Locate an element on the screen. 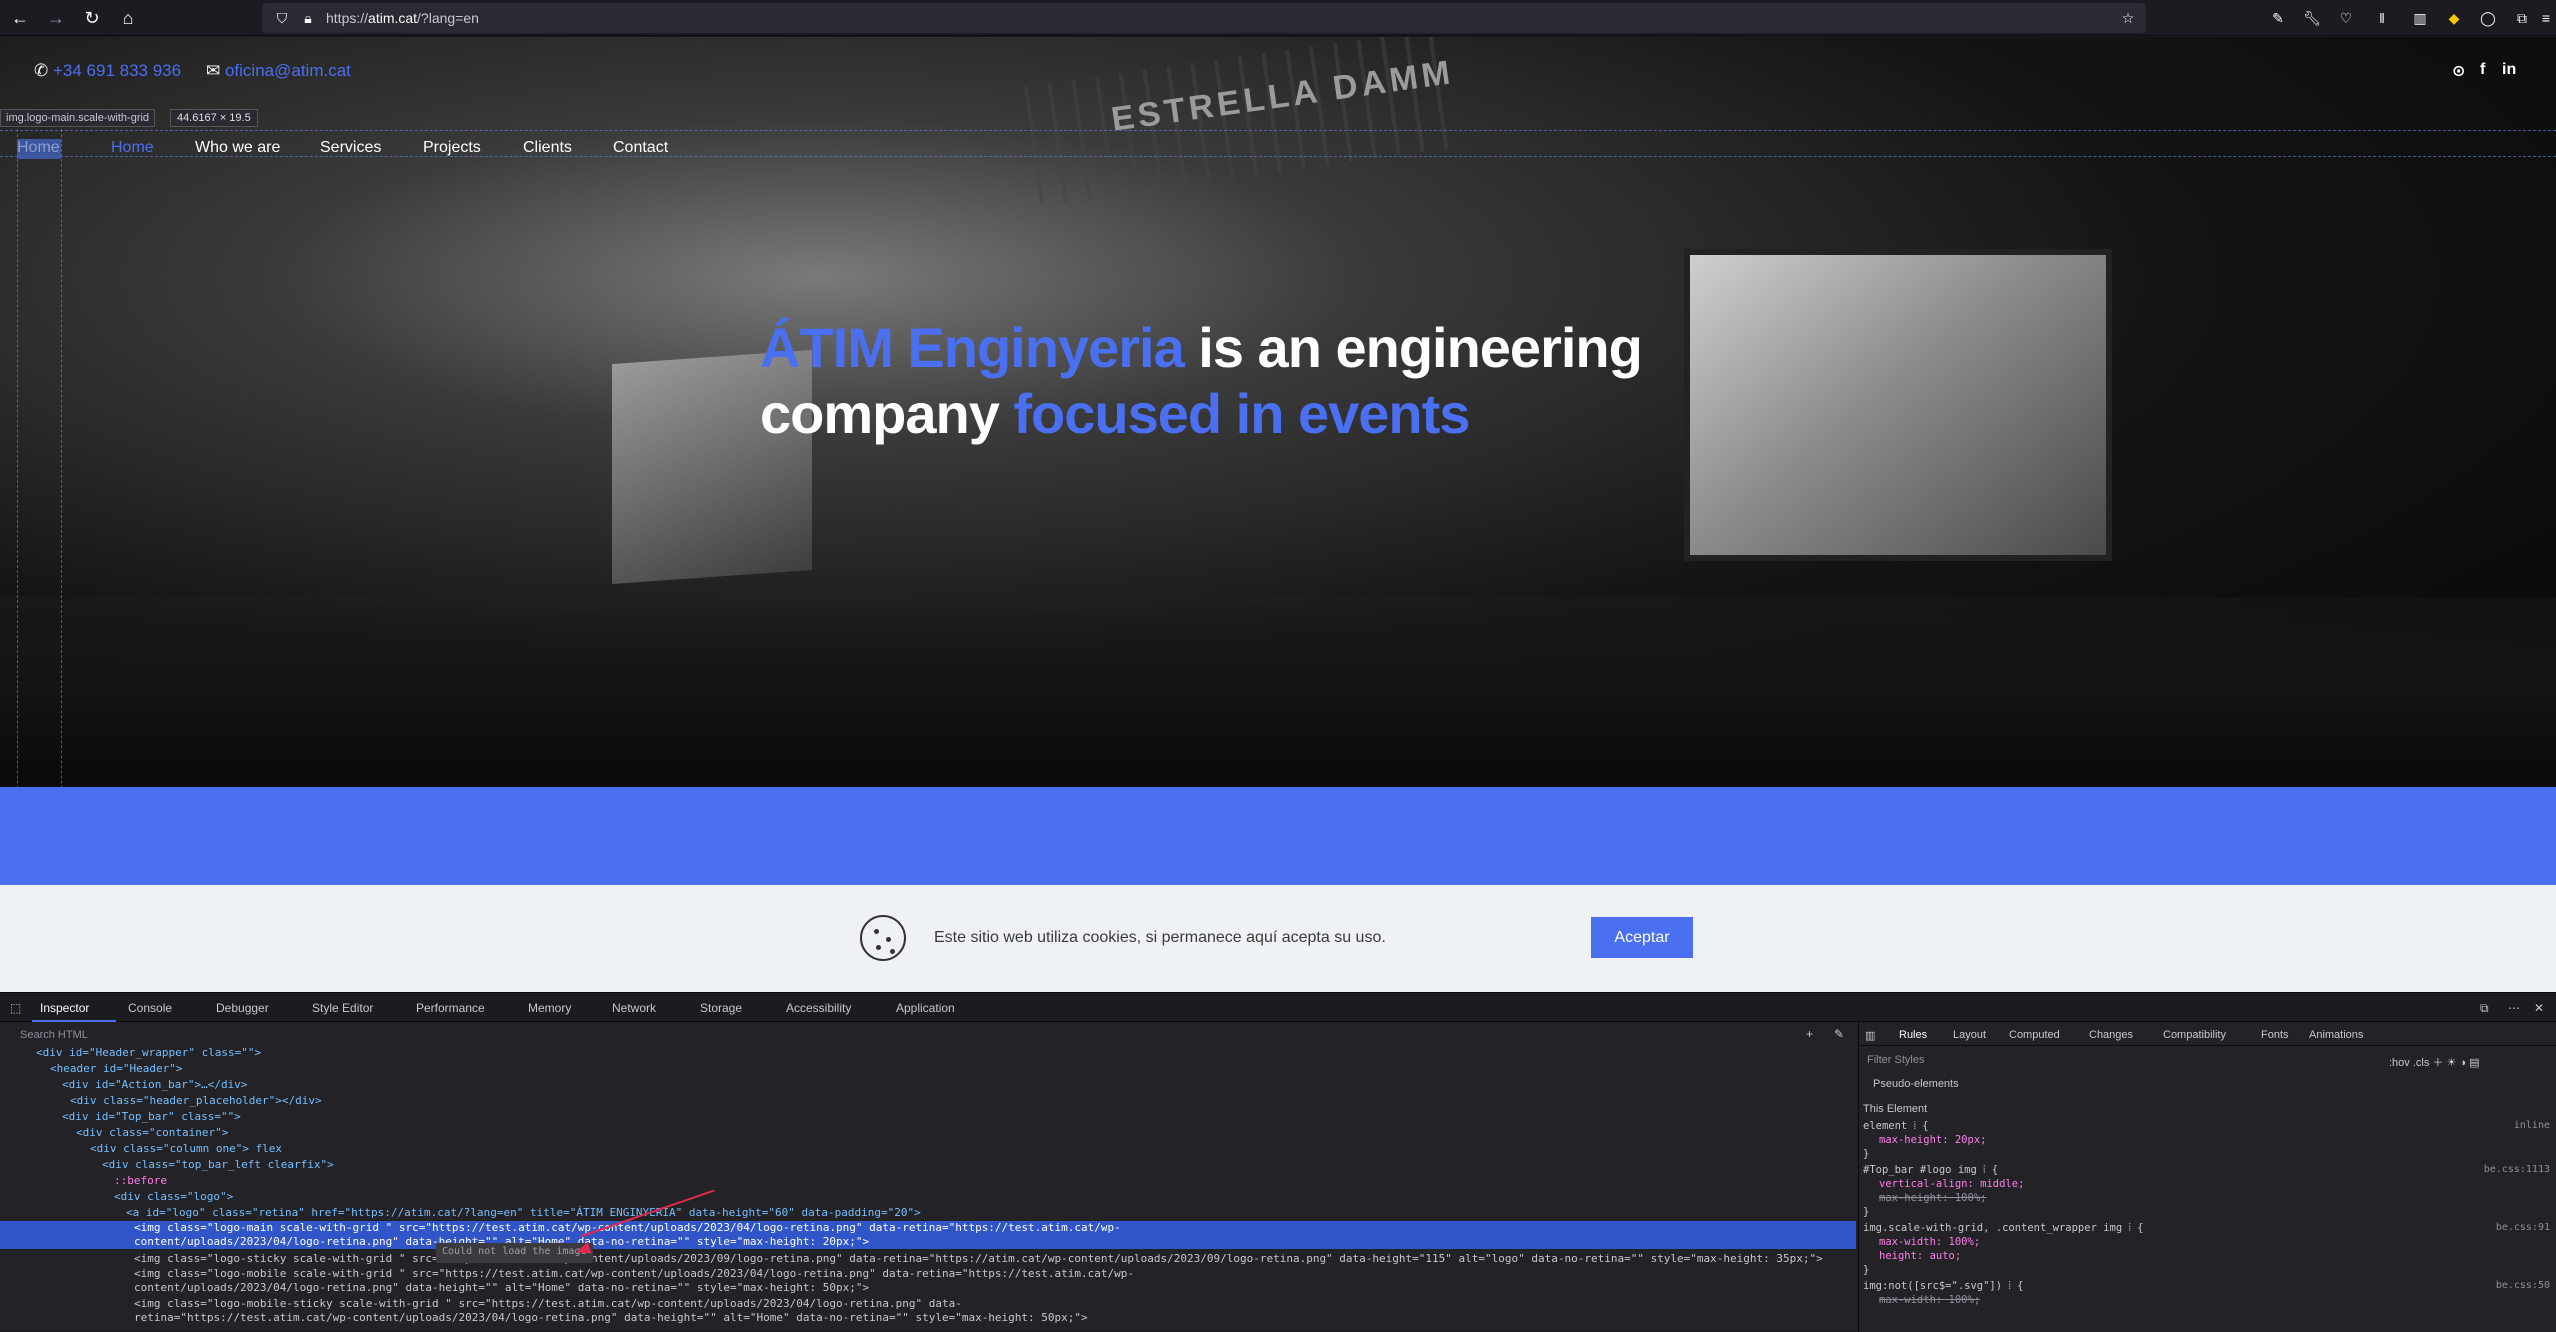 The width and height of the screenshot is (2556, 1332). tree-node: <div id="Action_bar">…</div> is located at coordinates (928, 1085).